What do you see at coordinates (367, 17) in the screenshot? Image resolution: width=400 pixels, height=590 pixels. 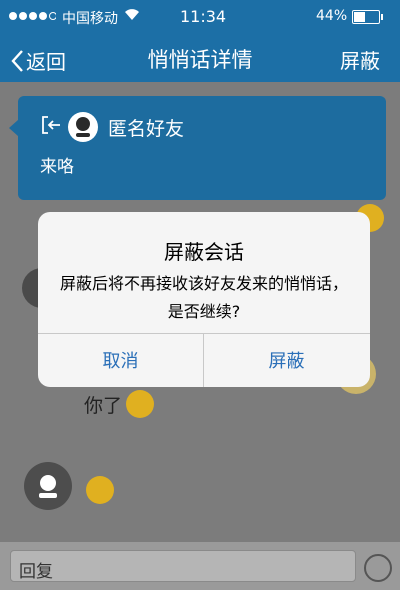 I see `battery-icon` at bounding box center [367, 17].